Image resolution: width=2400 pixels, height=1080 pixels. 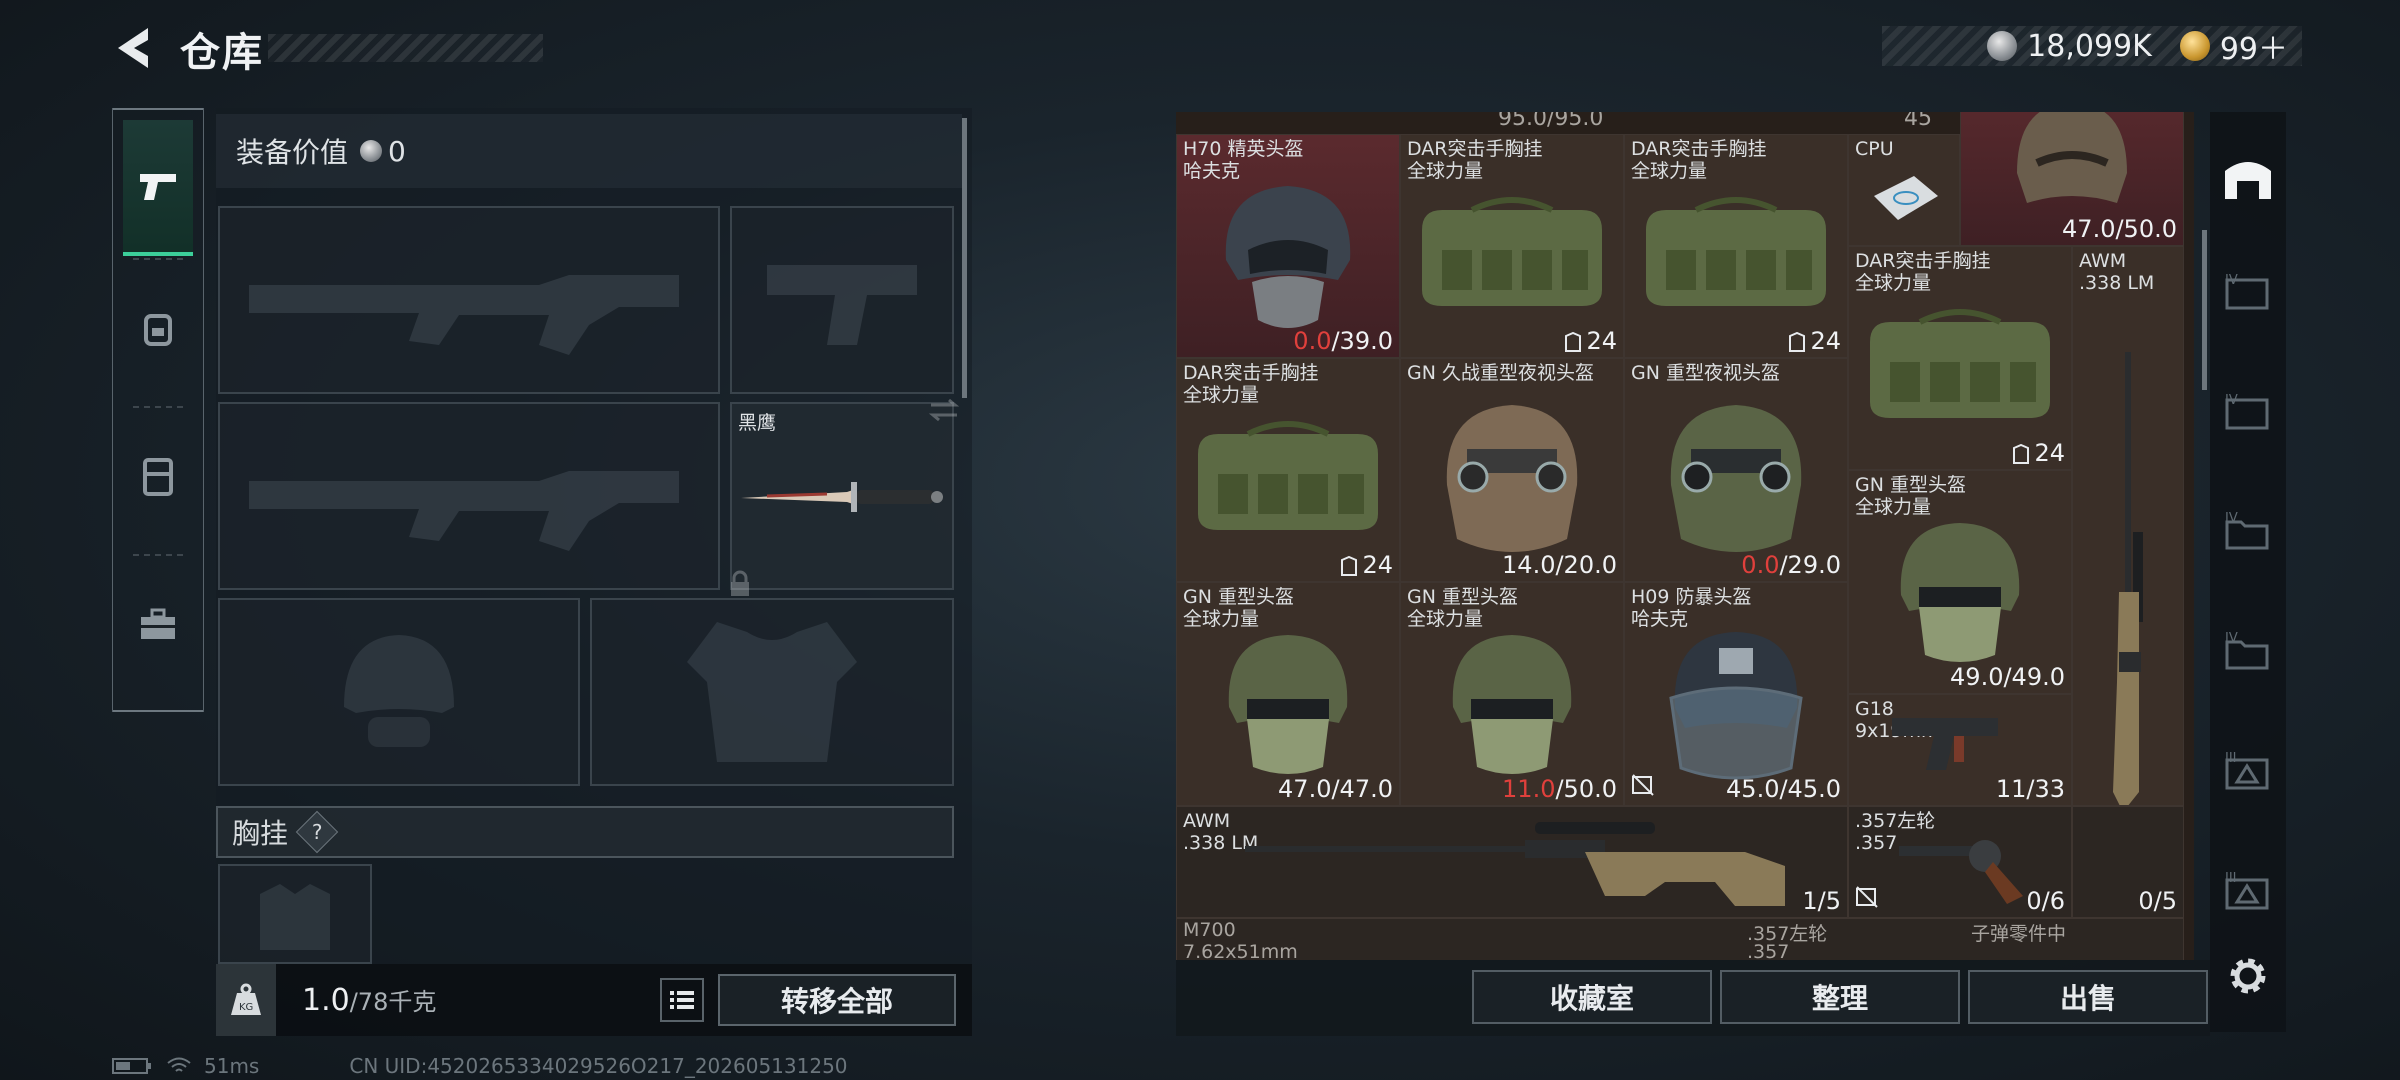 What do you see at coordinates (131, 1066) in the screenshot?
I see `battery-icon` at bounding box center [131, 1066].